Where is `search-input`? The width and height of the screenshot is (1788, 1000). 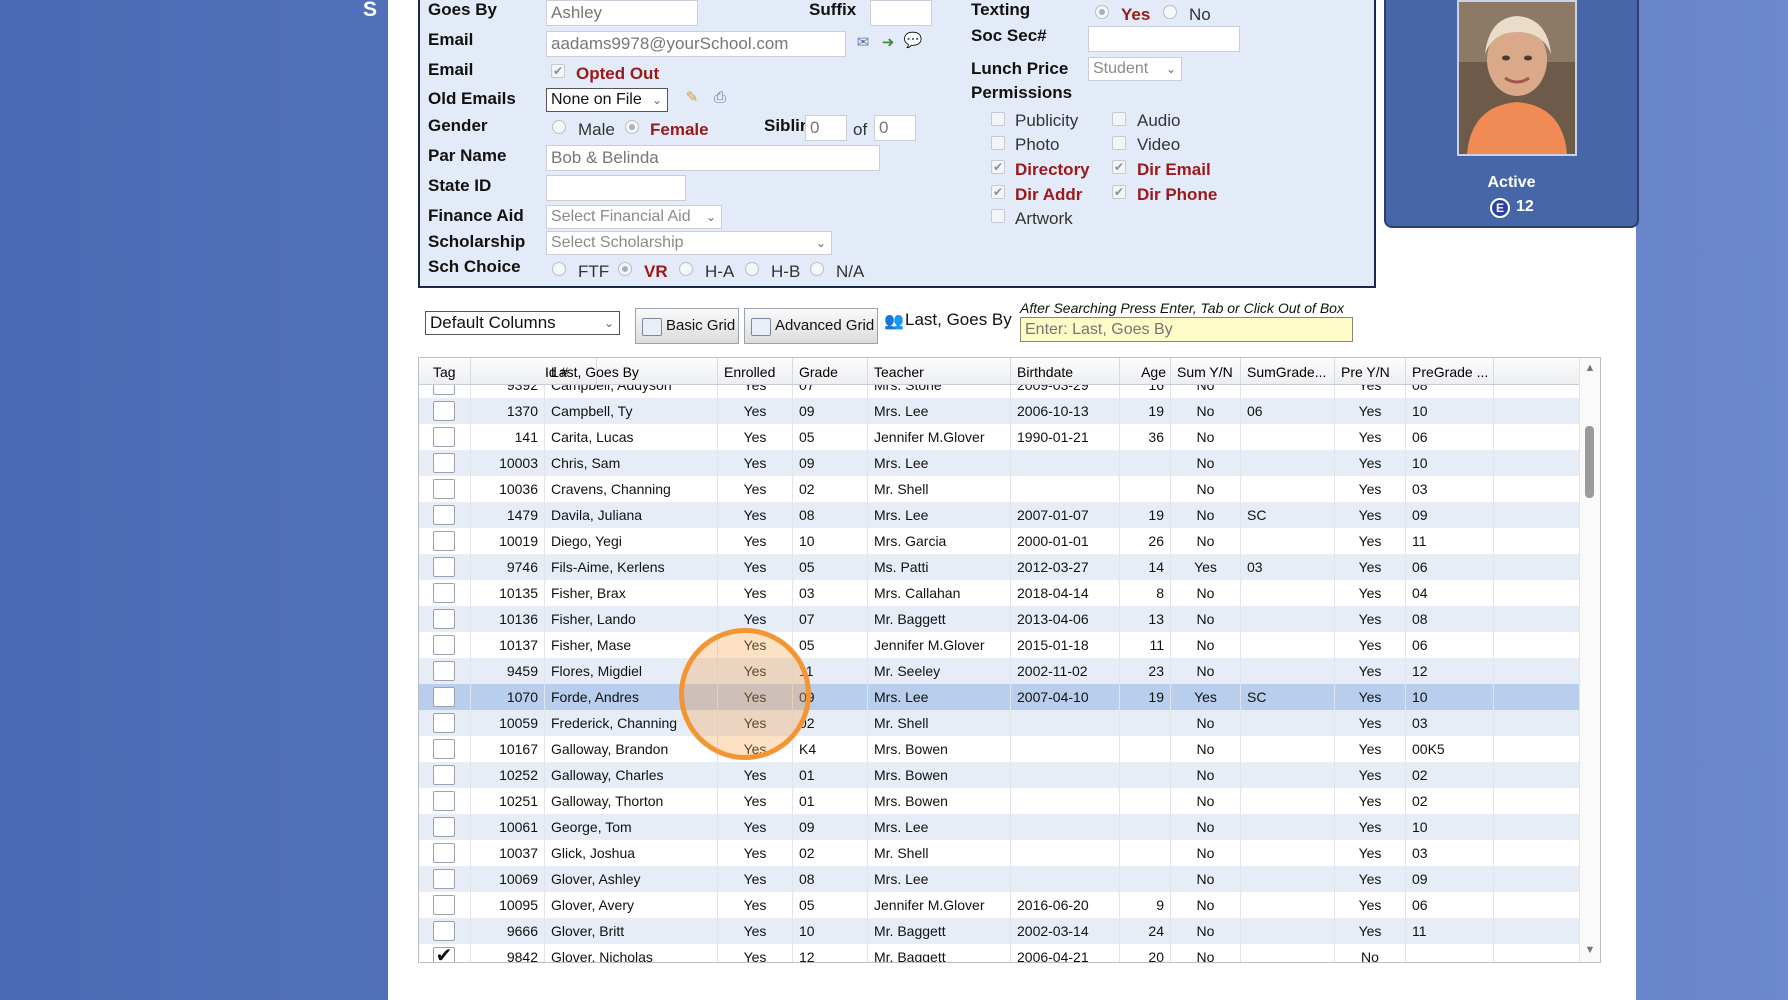
search-input is located at coordinates (1186, 329).